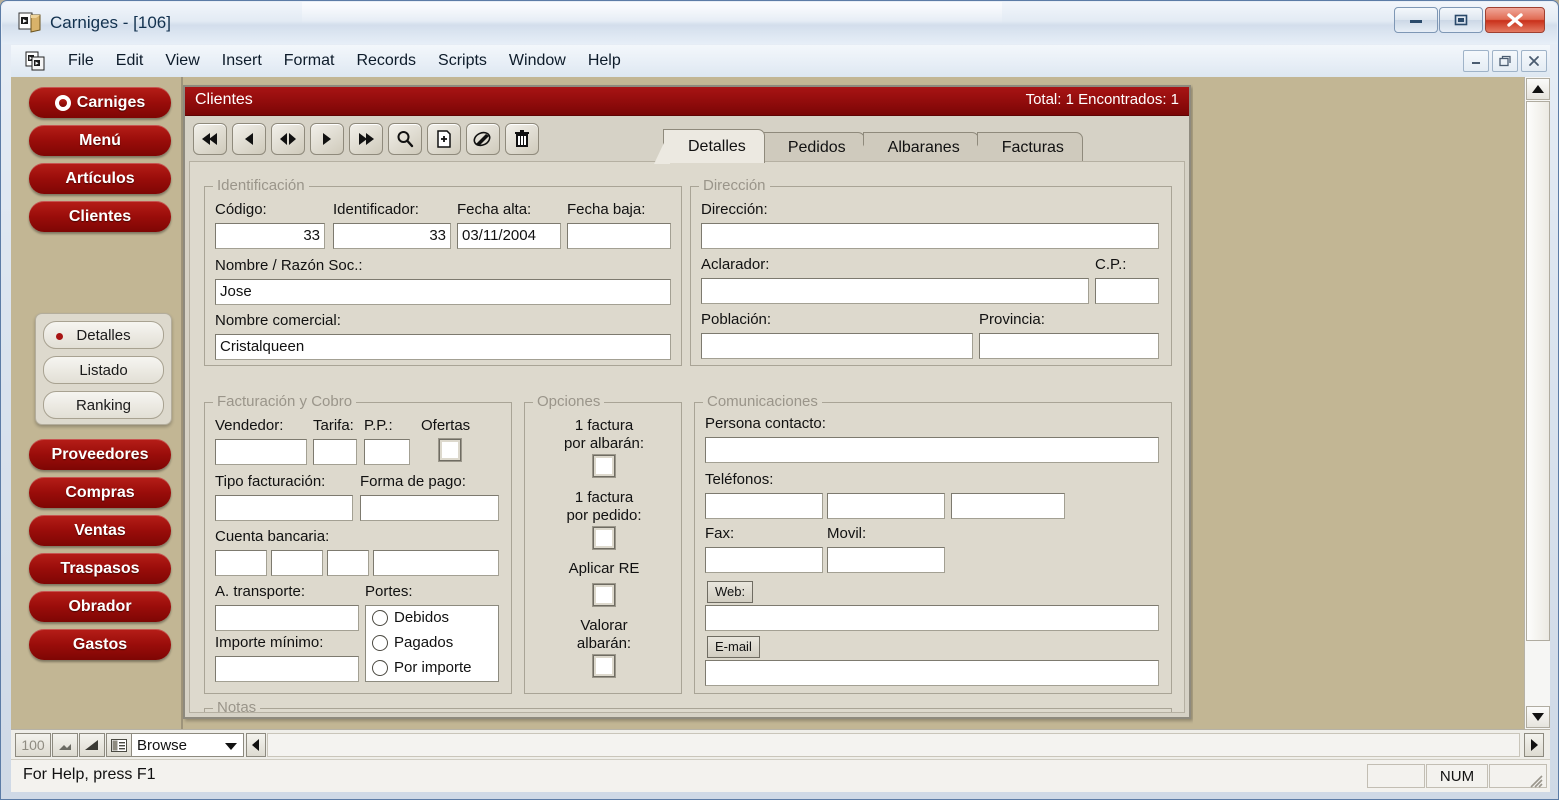  I want to click on sidebar-item-carniges: Carniges, so click(100, 102).